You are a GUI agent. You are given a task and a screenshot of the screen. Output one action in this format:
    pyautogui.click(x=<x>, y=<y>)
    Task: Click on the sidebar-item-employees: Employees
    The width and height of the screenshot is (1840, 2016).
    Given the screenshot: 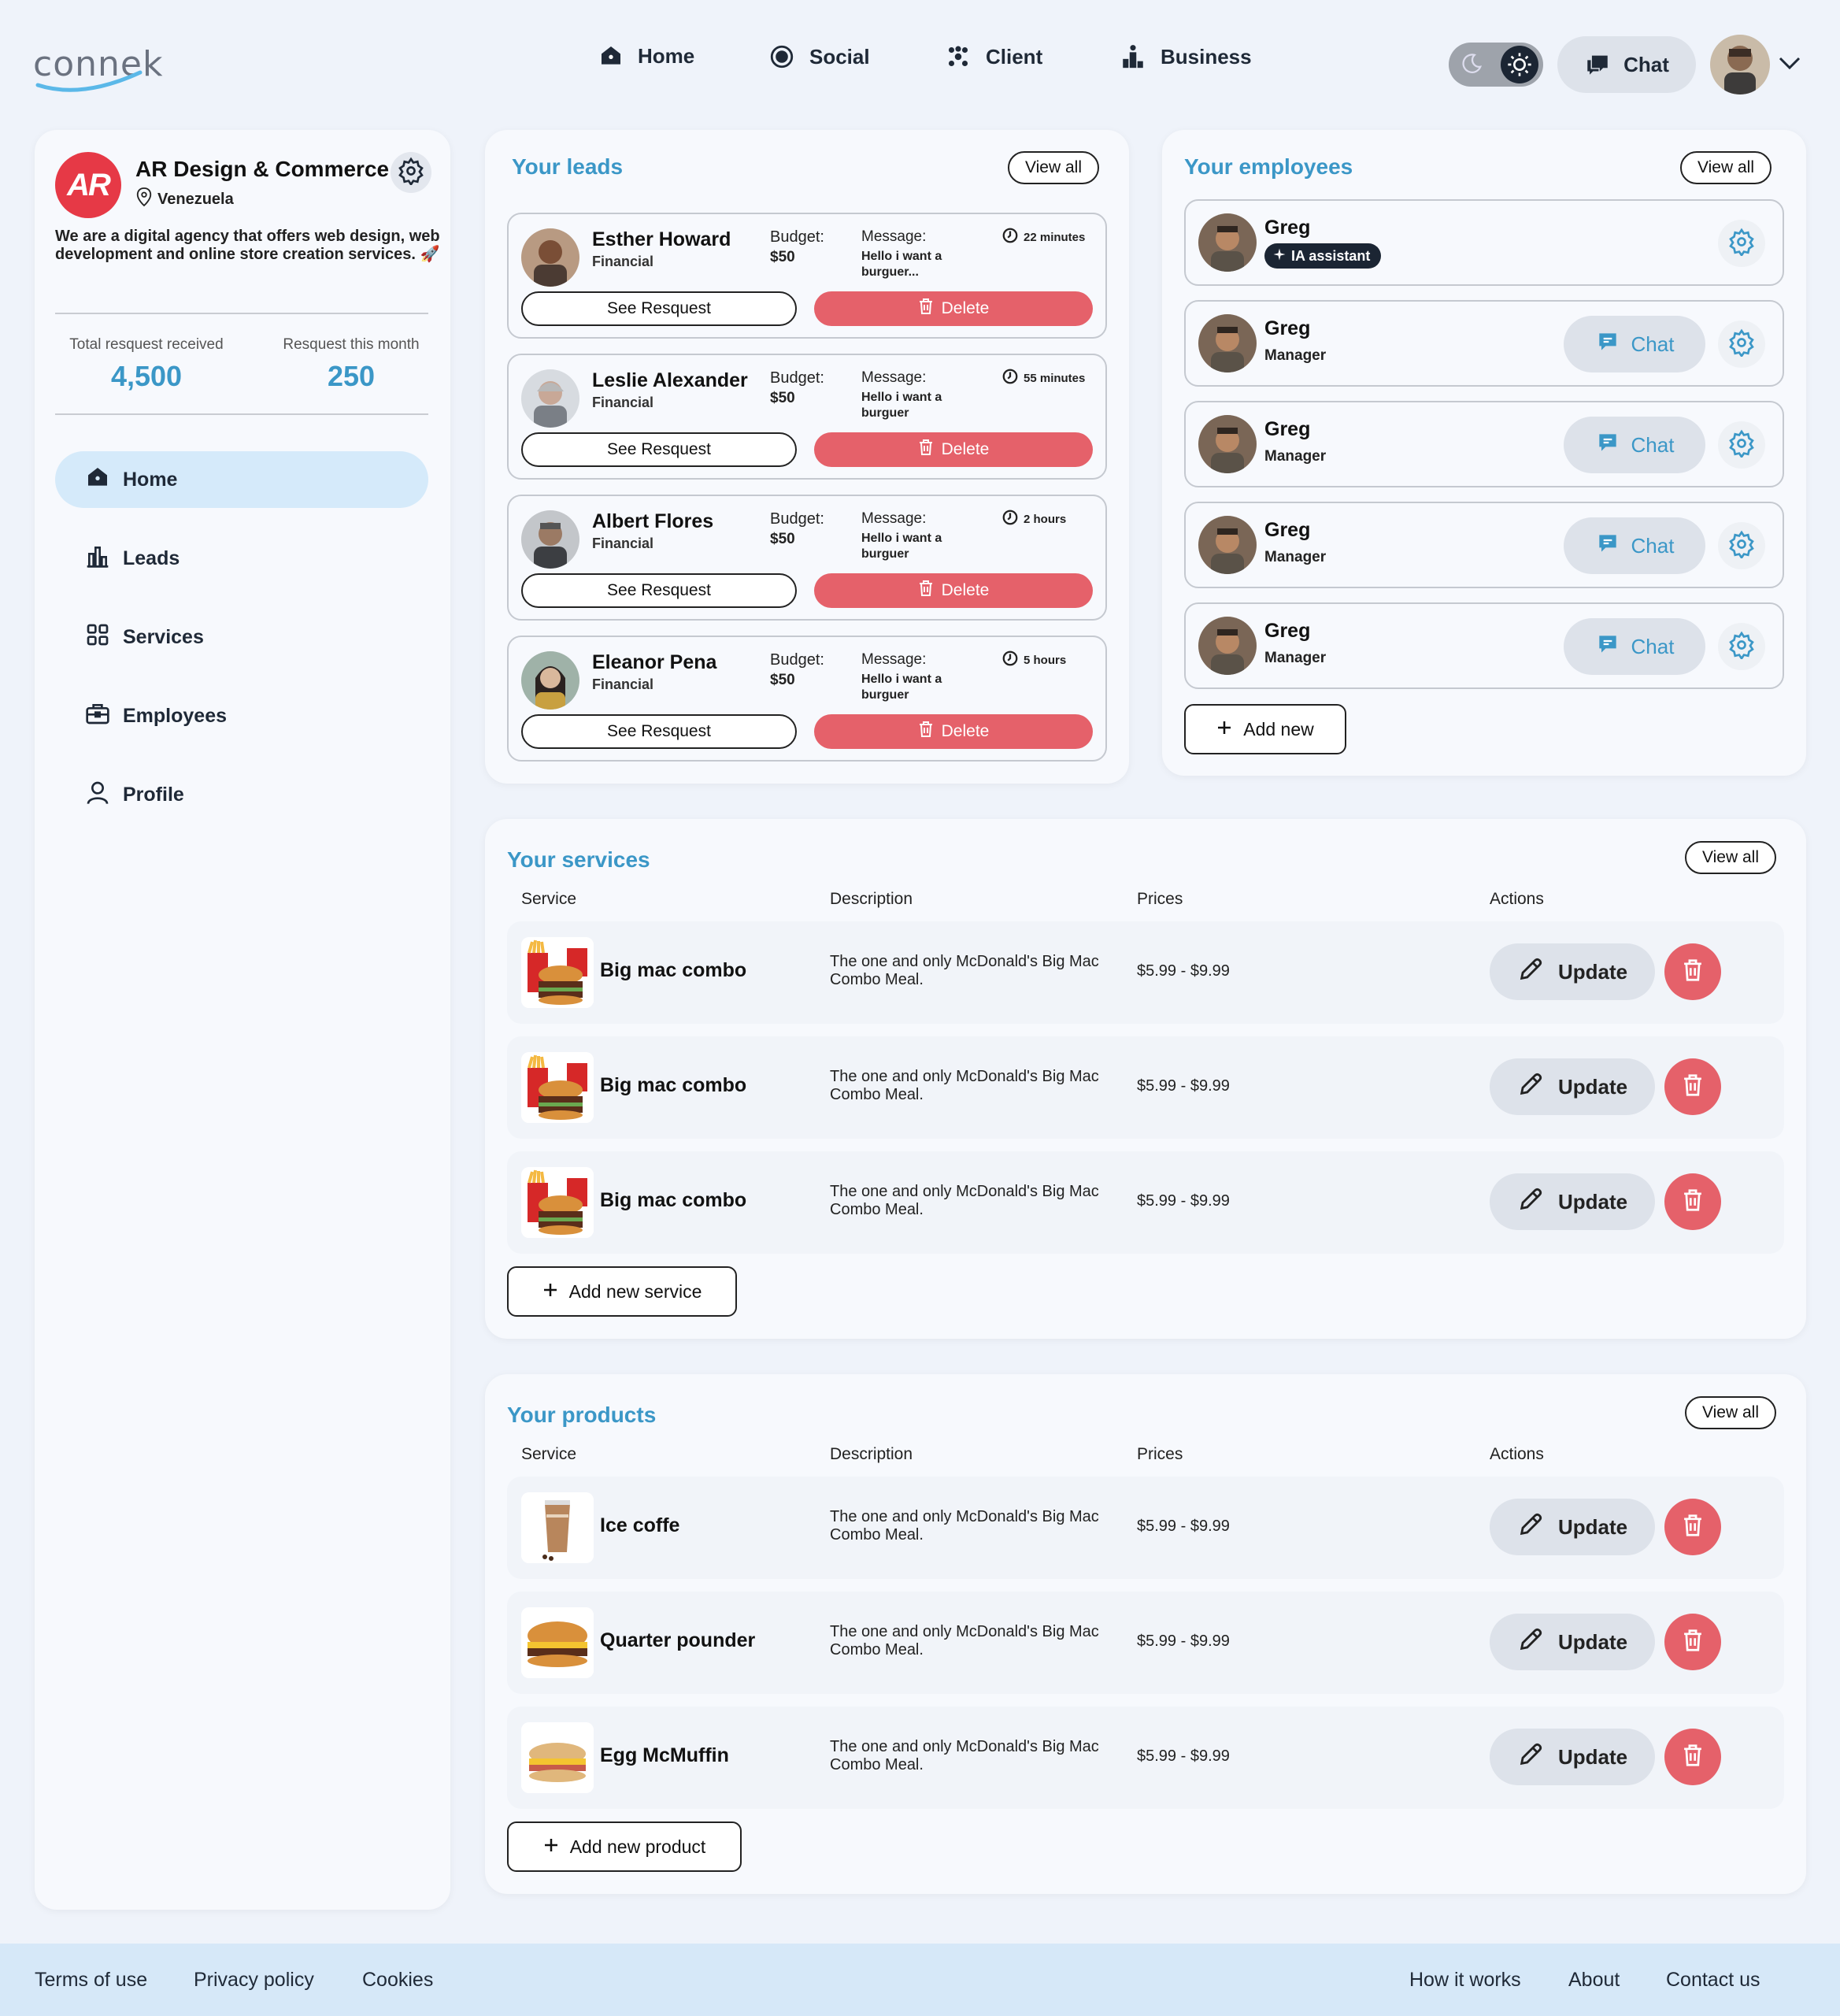 What is the action you would take?
    pyautogui.click(x=241, y=715)
    